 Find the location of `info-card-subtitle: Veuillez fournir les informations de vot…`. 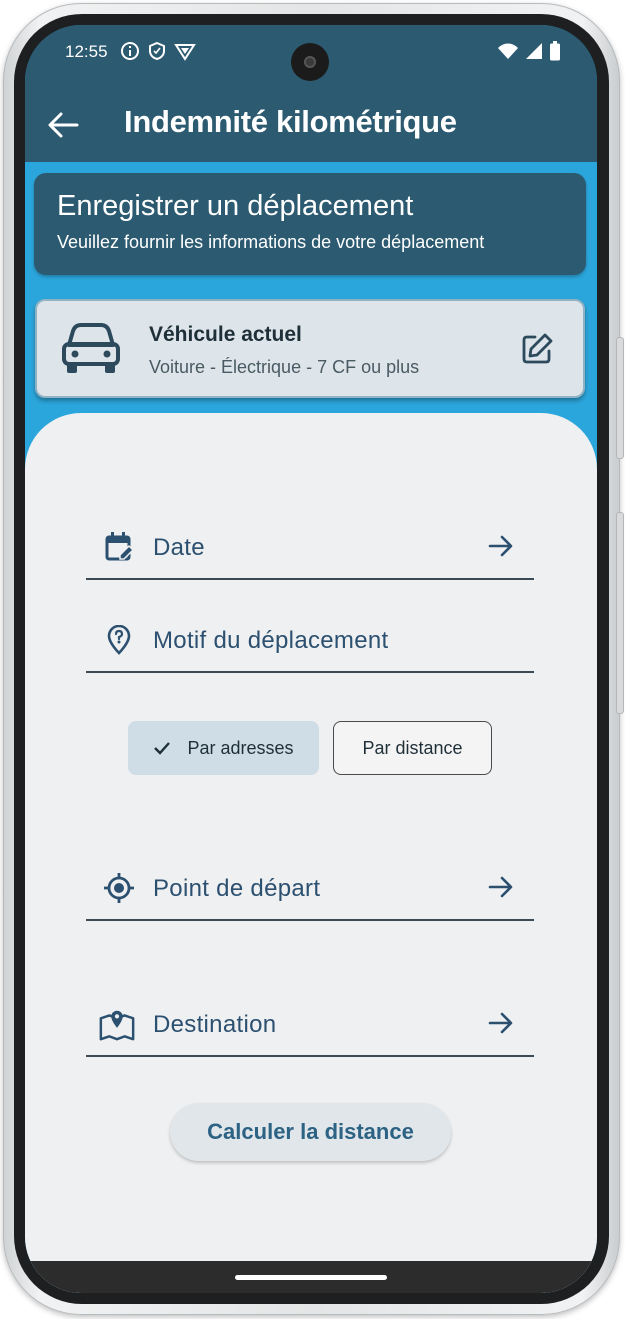

info-card-subtitle: Veuillez fournir les informations de vot… is located at coordinates (271, 242).